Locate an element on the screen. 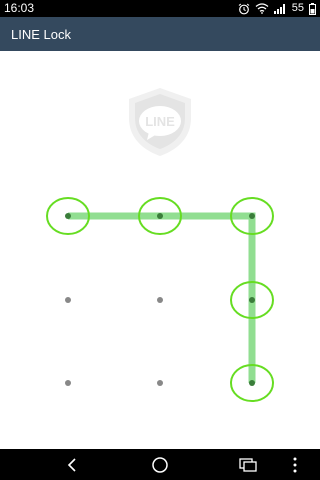  signal-icon is located at coordinates (280, 8).